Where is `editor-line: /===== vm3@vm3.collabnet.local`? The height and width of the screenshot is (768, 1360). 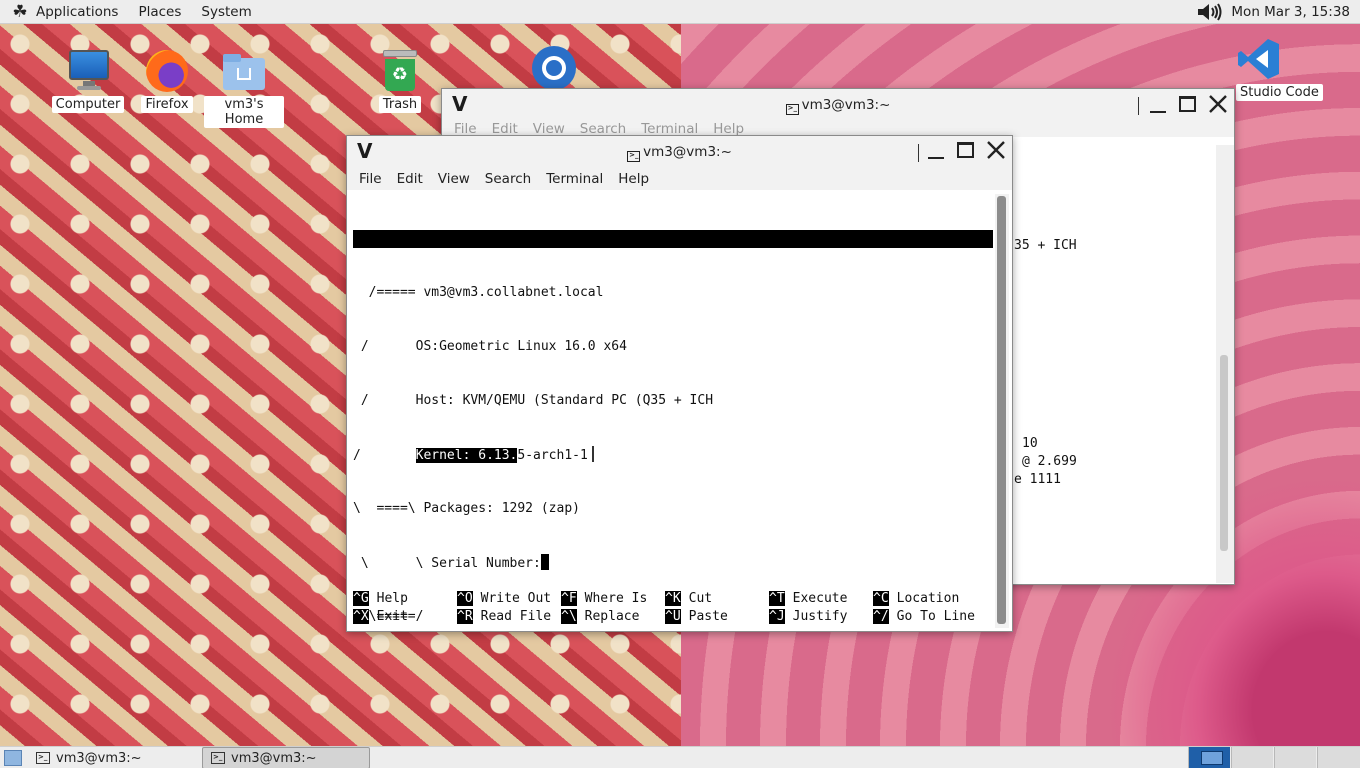
editor-line: /===== vm3@vm3.collabnet.local is located at coordinates (478, 292).